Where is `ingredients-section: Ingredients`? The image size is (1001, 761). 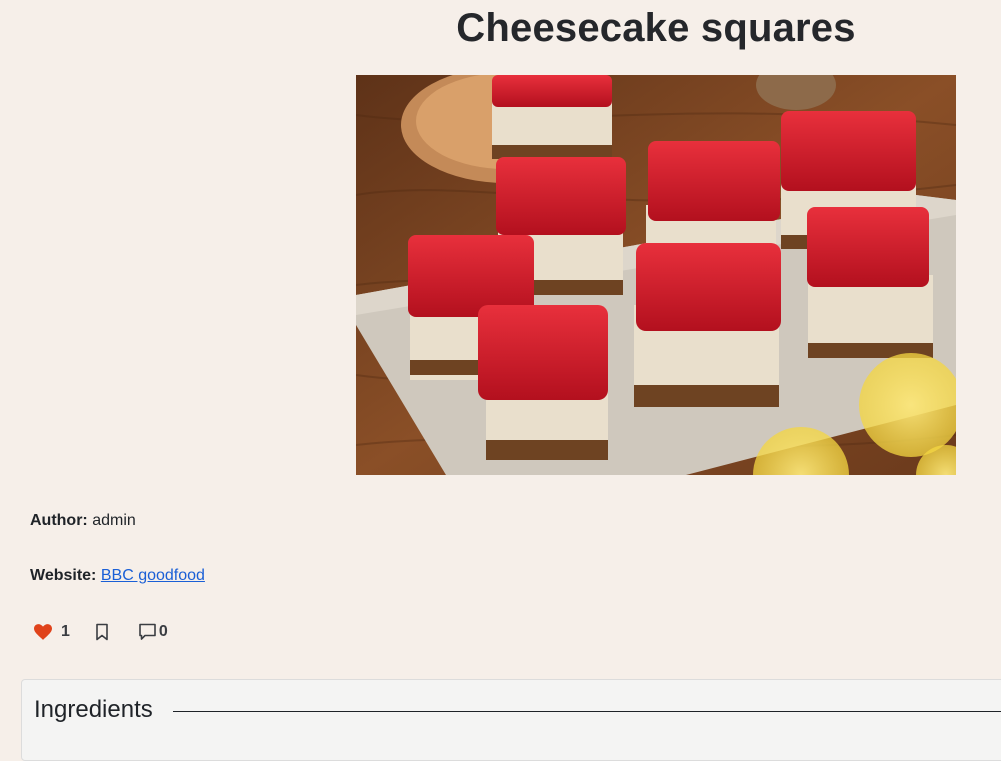 ingredients-section: Ingredients is located at coordinates (511, 720).